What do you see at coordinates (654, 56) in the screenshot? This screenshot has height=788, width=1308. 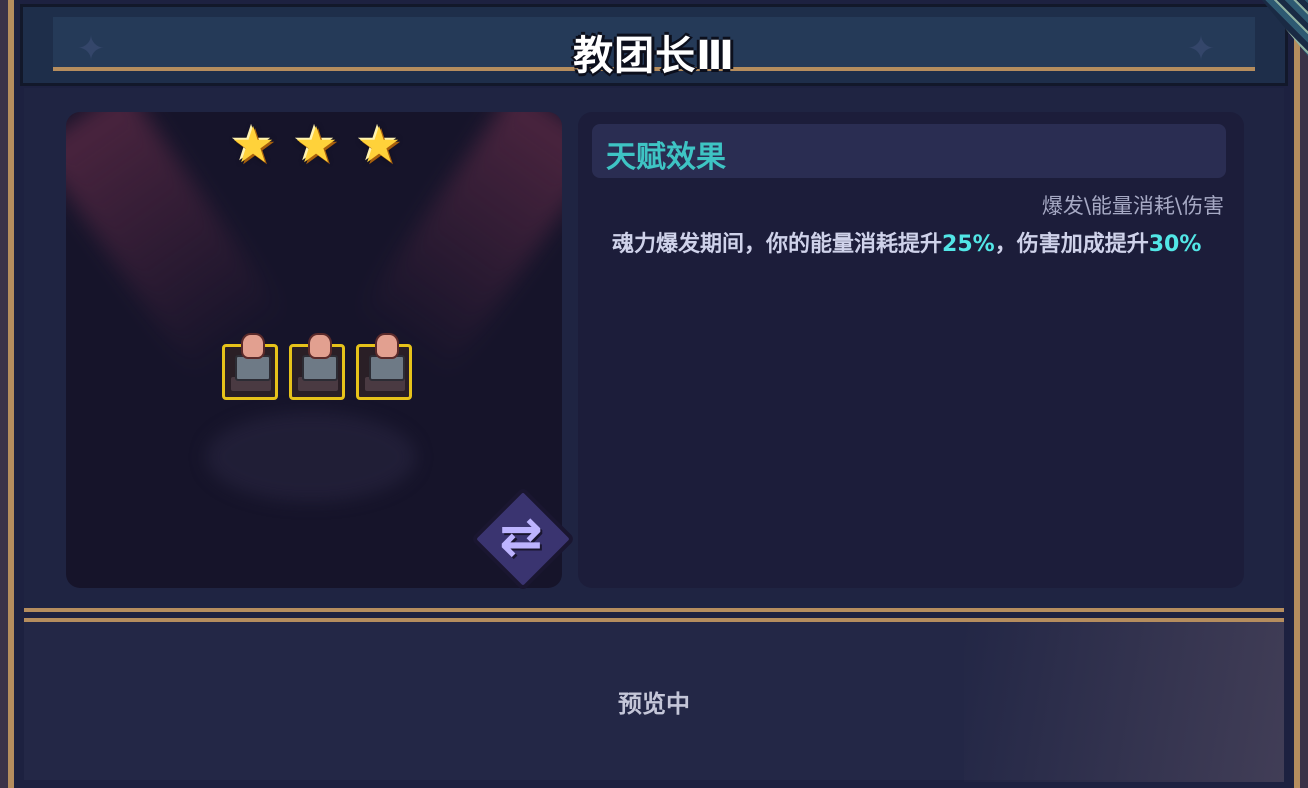 I see `page-title: 教团长Ⅲ` at bounding box center [654, 56].